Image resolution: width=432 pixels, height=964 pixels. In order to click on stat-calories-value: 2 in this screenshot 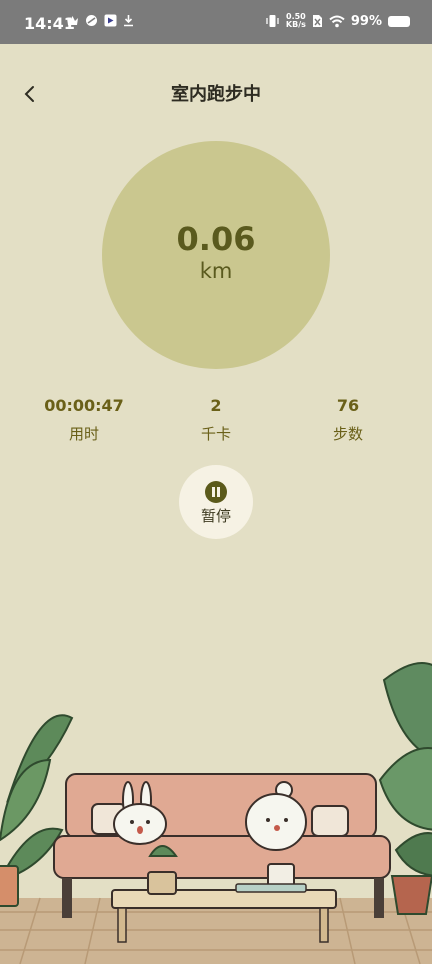, I will do `click(216, 405)`.